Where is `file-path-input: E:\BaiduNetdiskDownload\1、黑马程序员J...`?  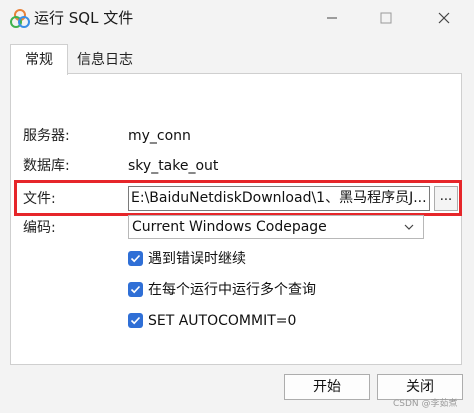 file-path-input: E:\BaiduNetdiskDownload\1、黑马程序员J... is located at coordinates (279, 198).